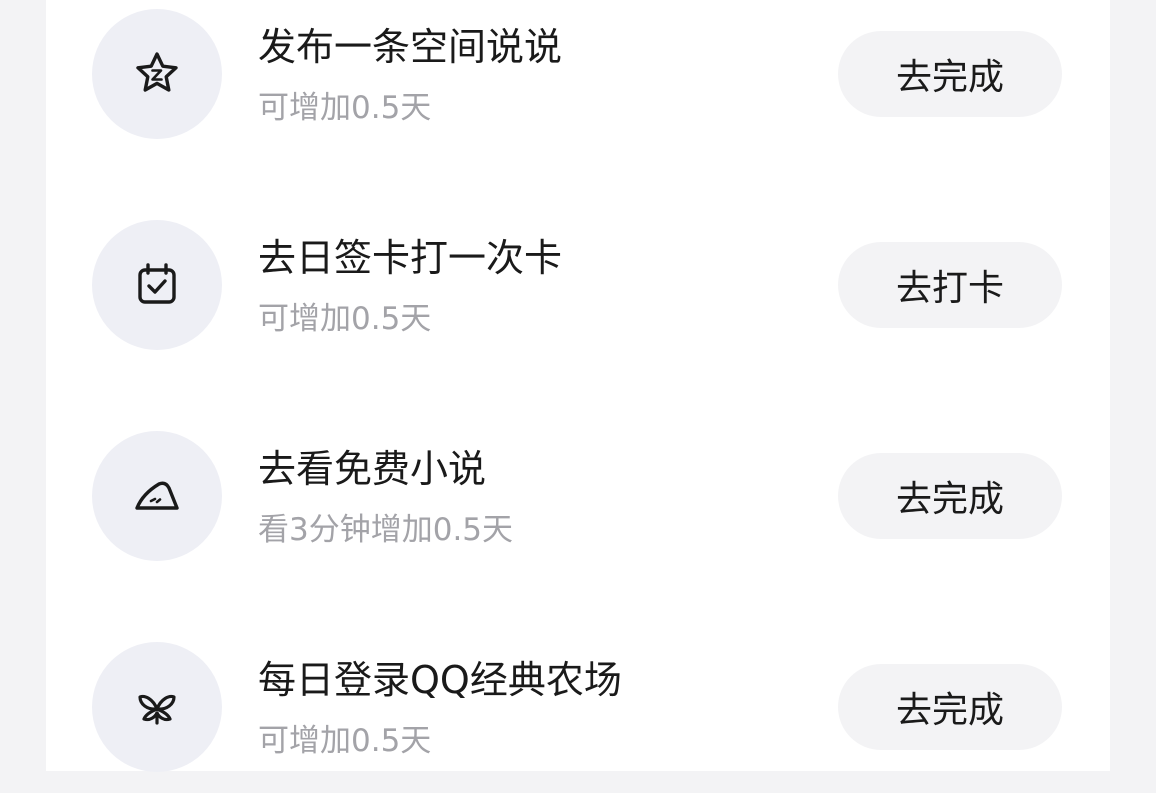 The width and height of the screenshot is (1156, 793). Describe the element at coordinates (950, 285) in the screenshot. I see `checkin-button: 去打卡` at that location.